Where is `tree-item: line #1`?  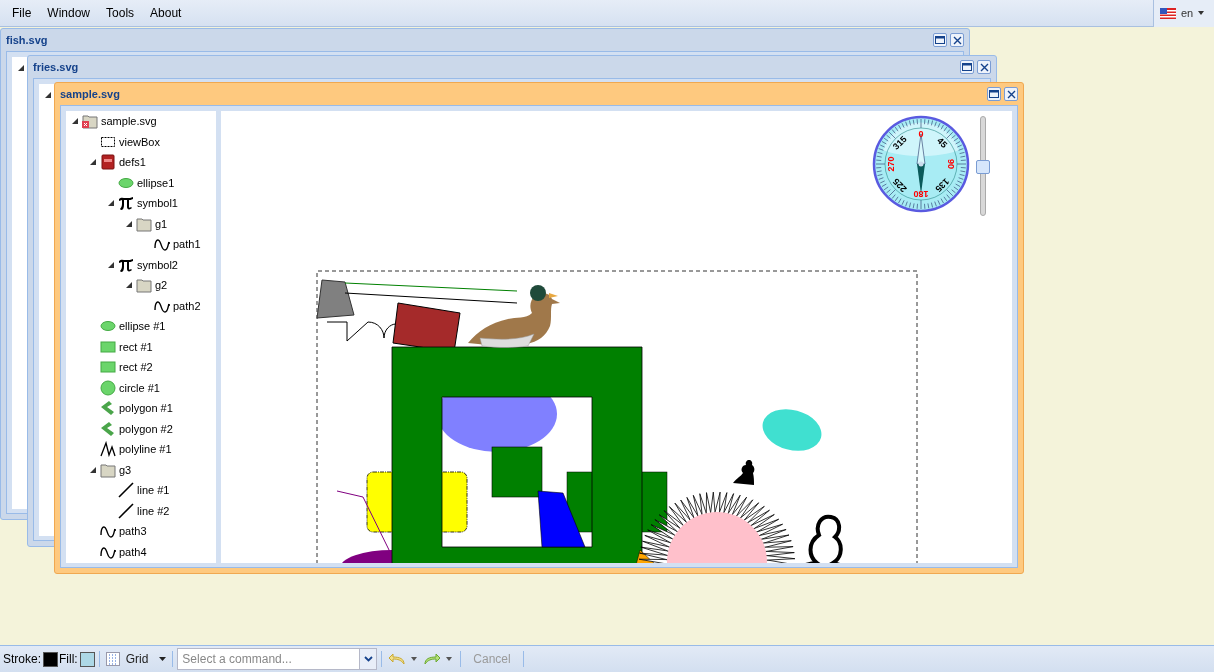
tree-item: line #1 is located at coordinates (153, 490).